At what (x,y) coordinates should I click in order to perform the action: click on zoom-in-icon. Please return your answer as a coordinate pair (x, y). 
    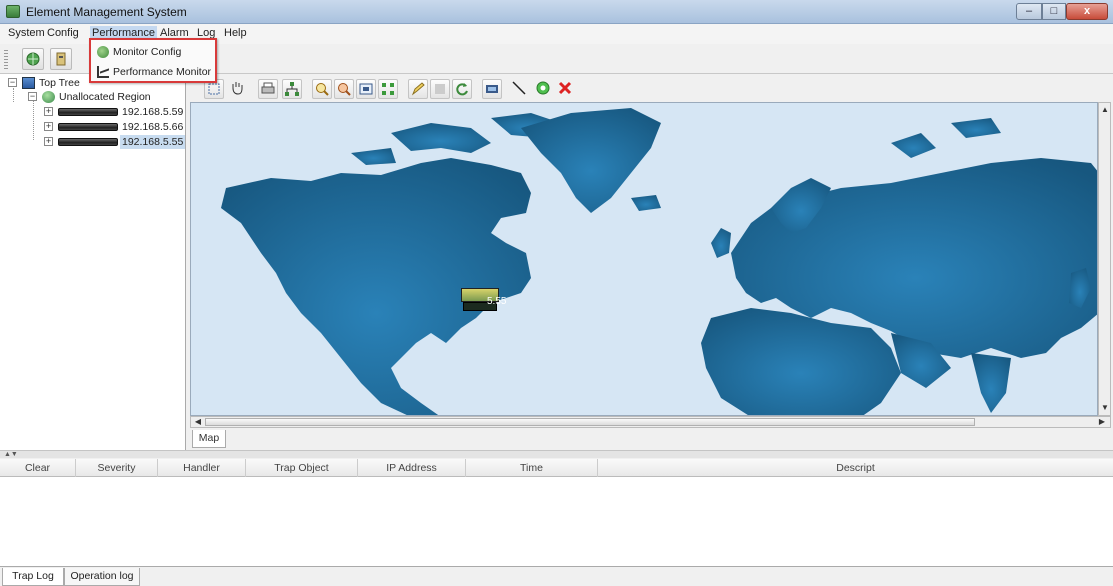
    Looking at the image, I should click on (322, 89).